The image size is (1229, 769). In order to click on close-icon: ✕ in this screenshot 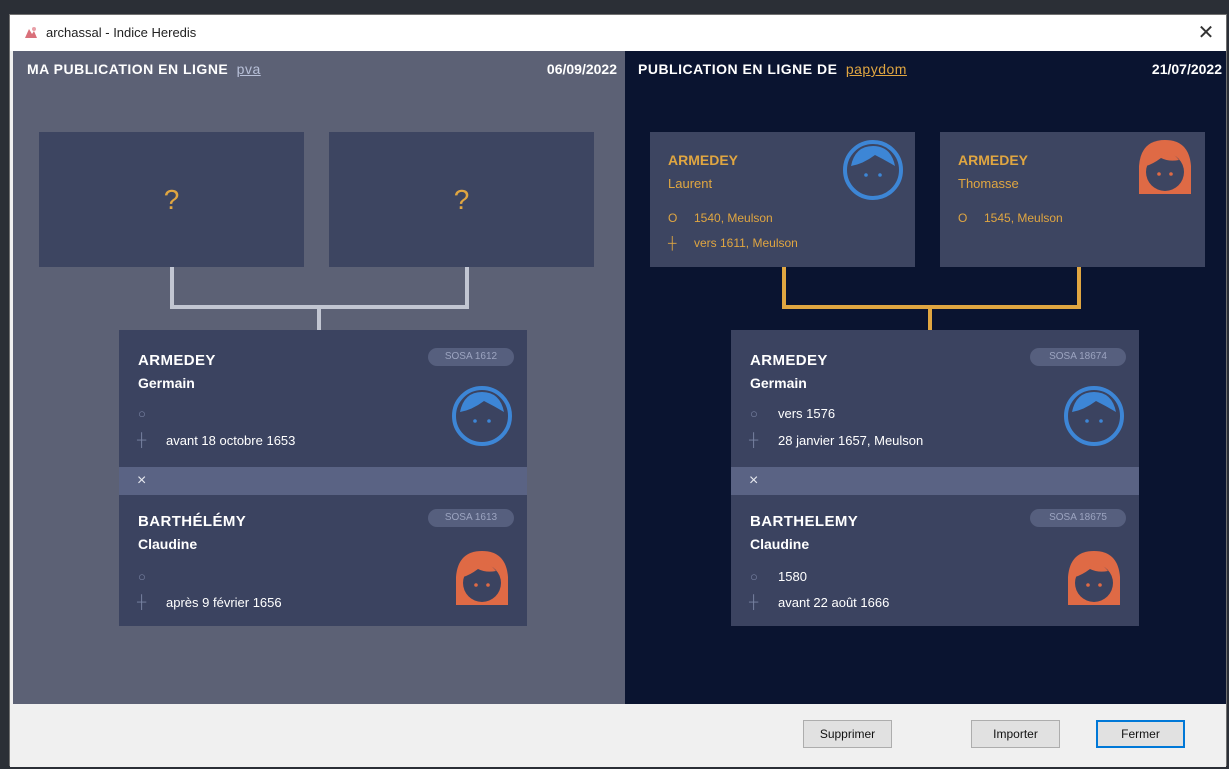, I will do `click(1206, 33)`.